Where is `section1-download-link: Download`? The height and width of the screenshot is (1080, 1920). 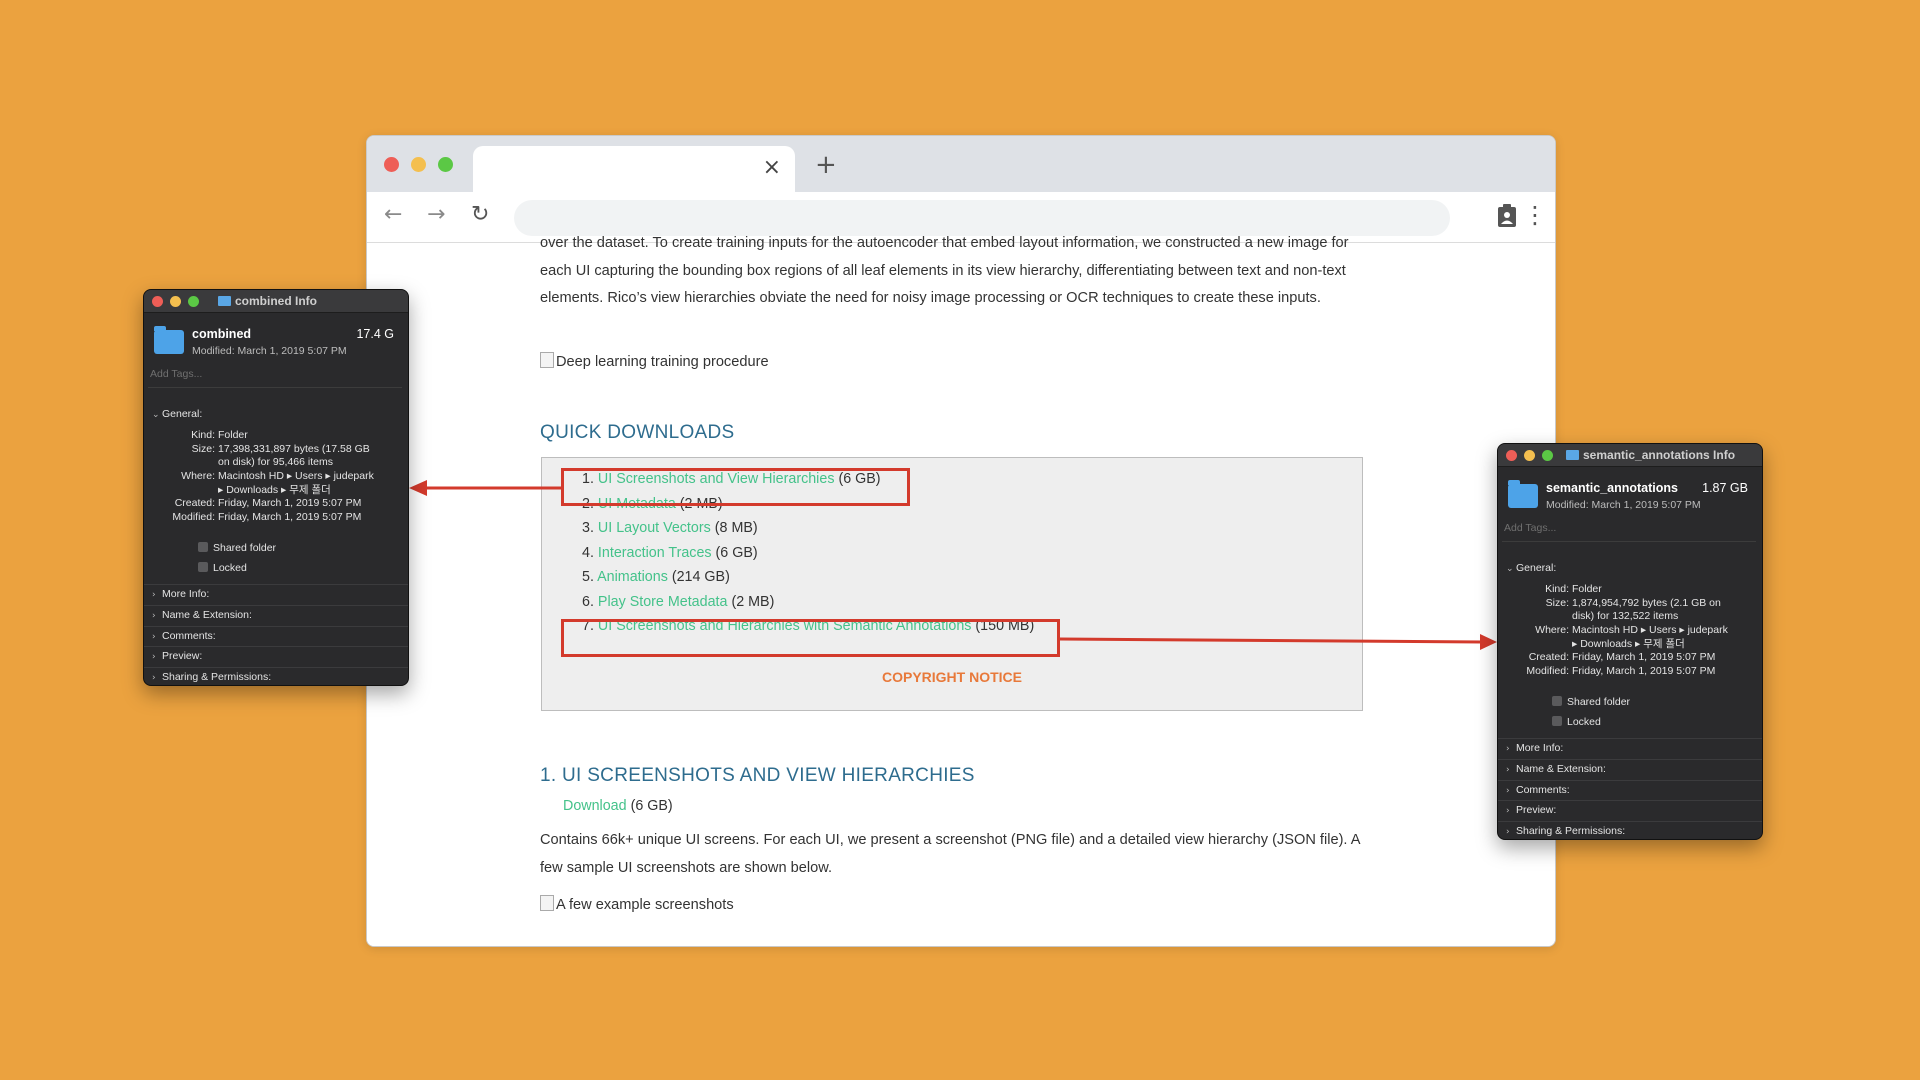 section1-download-link: Download is located at coordinates (595, 806).